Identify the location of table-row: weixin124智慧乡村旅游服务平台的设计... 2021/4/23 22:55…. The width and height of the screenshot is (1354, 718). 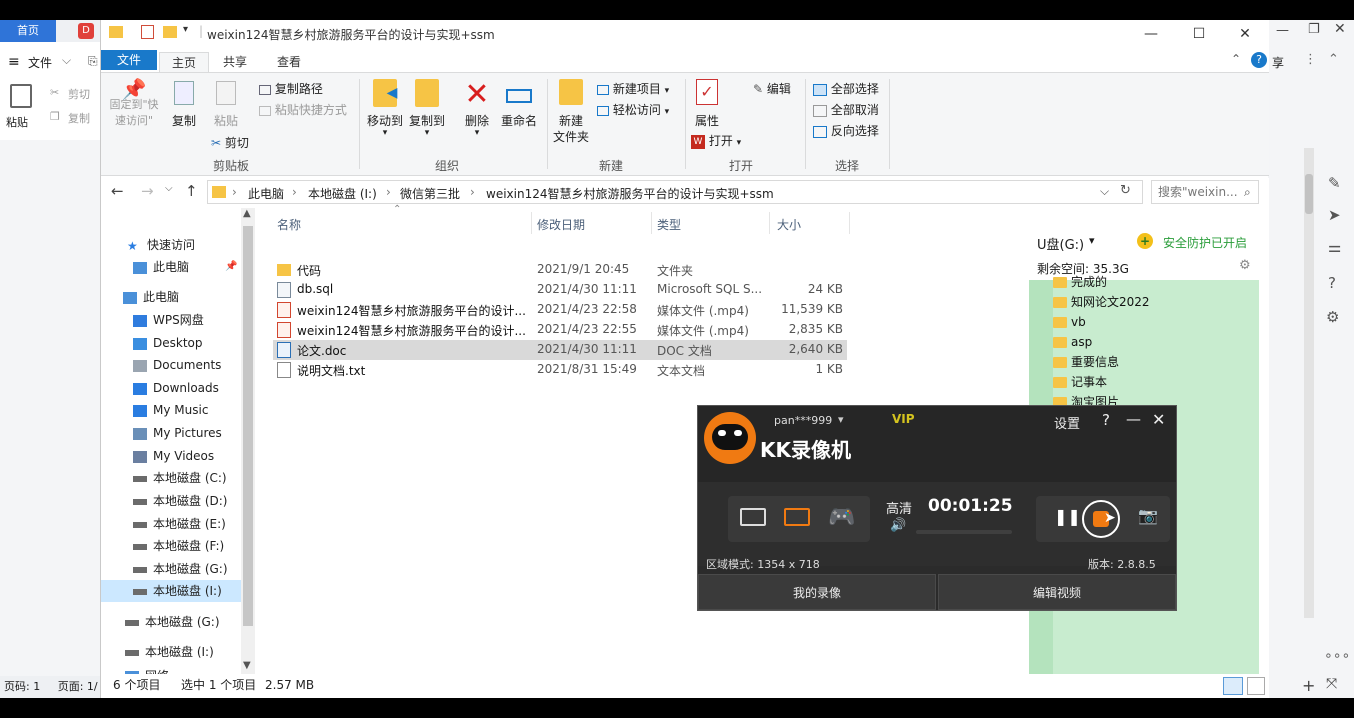
(560, 330).